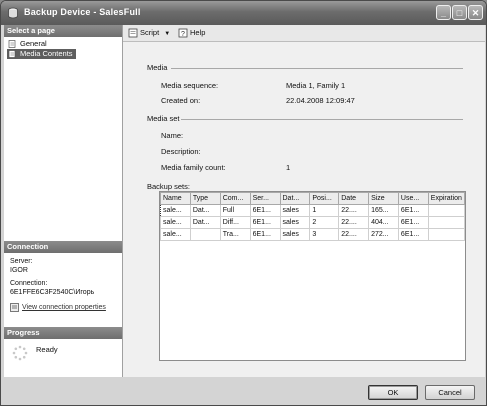 This screenshot has height=406, width=487. I want to click on maximize-icon: □, so click(459, 13).